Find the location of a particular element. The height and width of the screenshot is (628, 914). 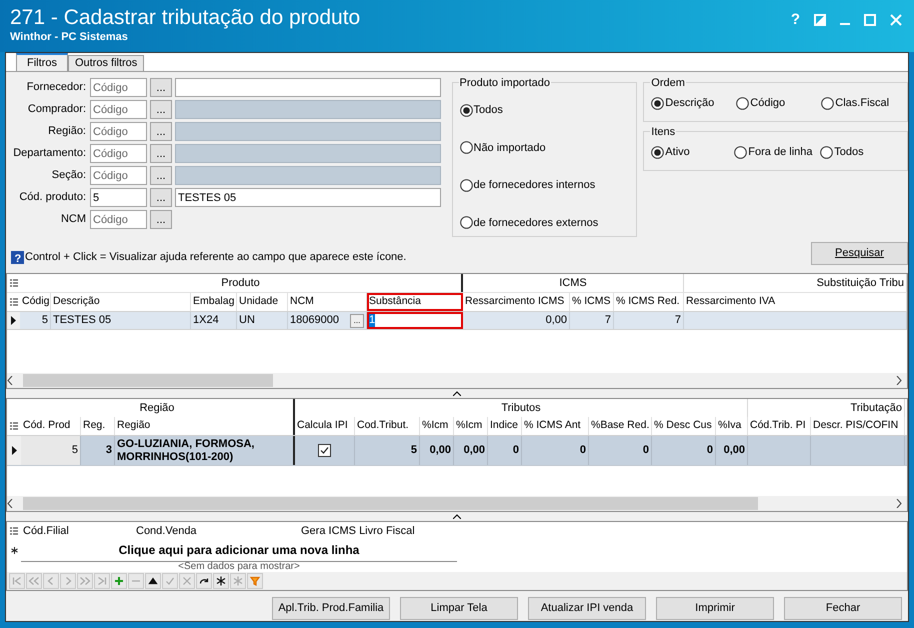

search-button: Pesquisar is located at coordinates (859, 253).